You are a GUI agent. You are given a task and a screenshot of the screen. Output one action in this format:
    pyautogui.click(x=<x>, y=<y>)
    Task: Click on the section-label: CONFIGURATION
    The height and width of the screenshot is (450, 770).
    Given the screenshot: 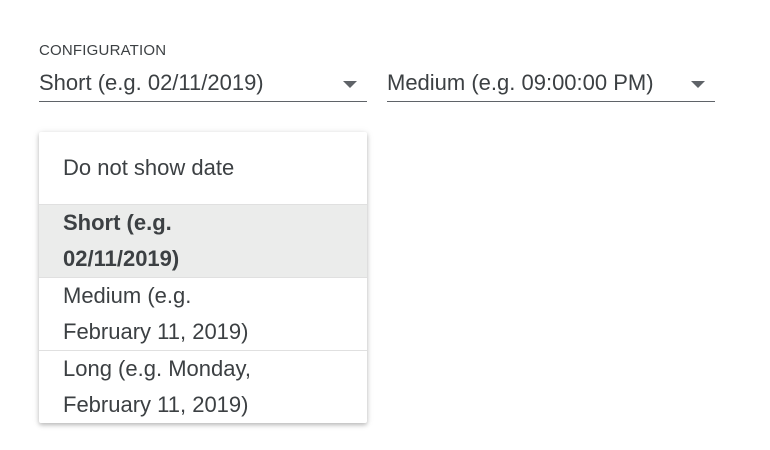 What is the action you would take?
    pyautogui.click(x=103, y=50)
    